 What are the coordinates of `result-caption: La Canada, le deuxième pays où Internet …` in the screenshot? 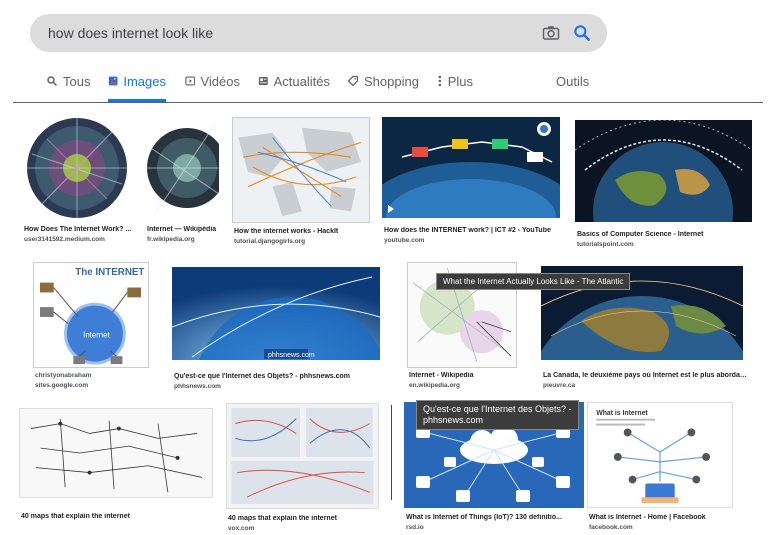 It's located at (647, 375).